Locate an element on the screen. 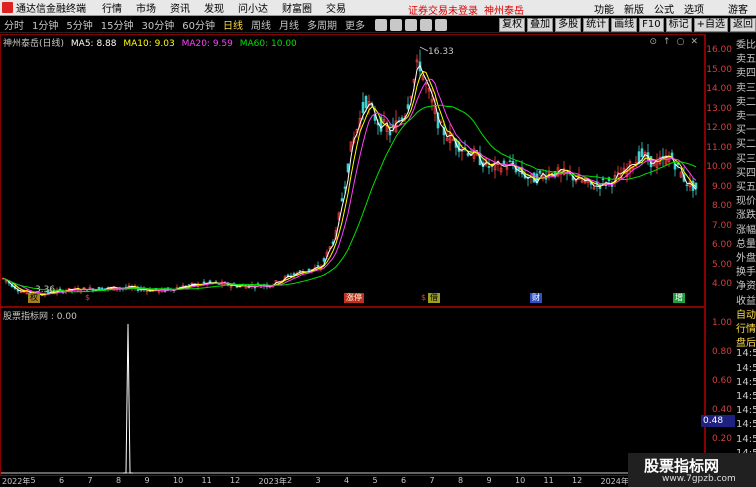 The image size is (756, 487). marker-dollar-1: $ is located at coordinates (87, 298).